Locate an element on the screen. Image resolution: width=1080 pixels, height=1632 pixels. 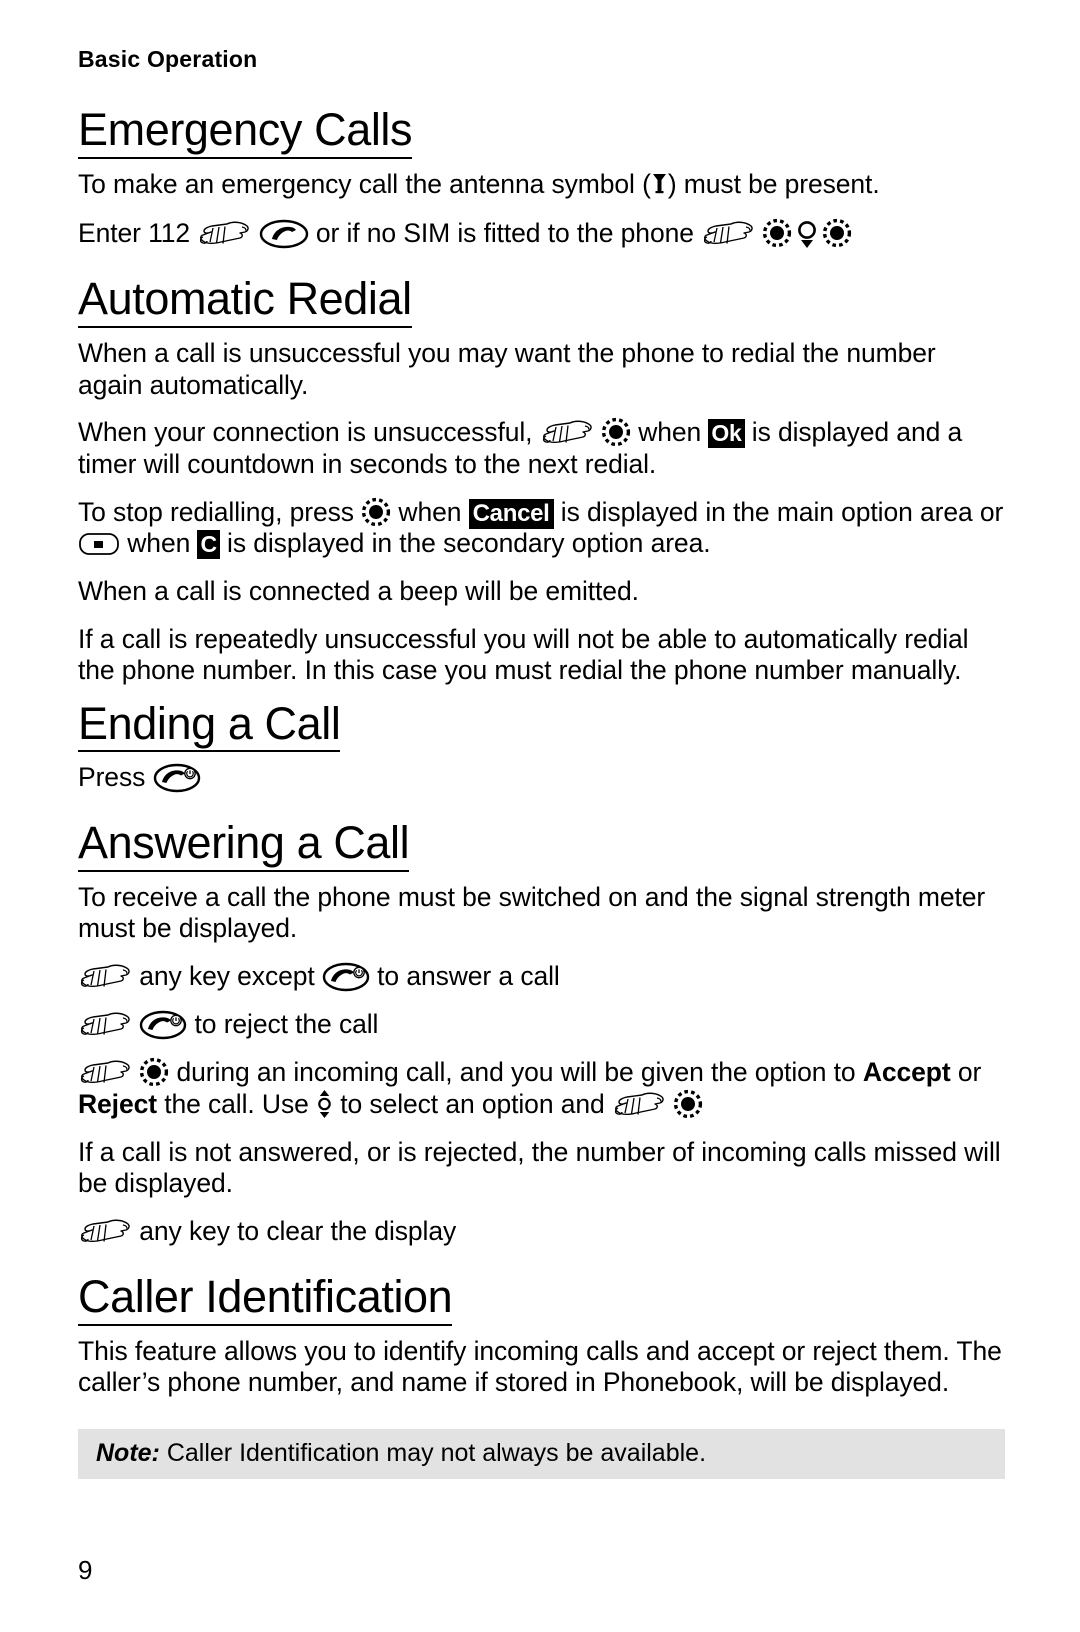
section-automatic-redial: Automatic Redial is located at coordinates (541, 302).